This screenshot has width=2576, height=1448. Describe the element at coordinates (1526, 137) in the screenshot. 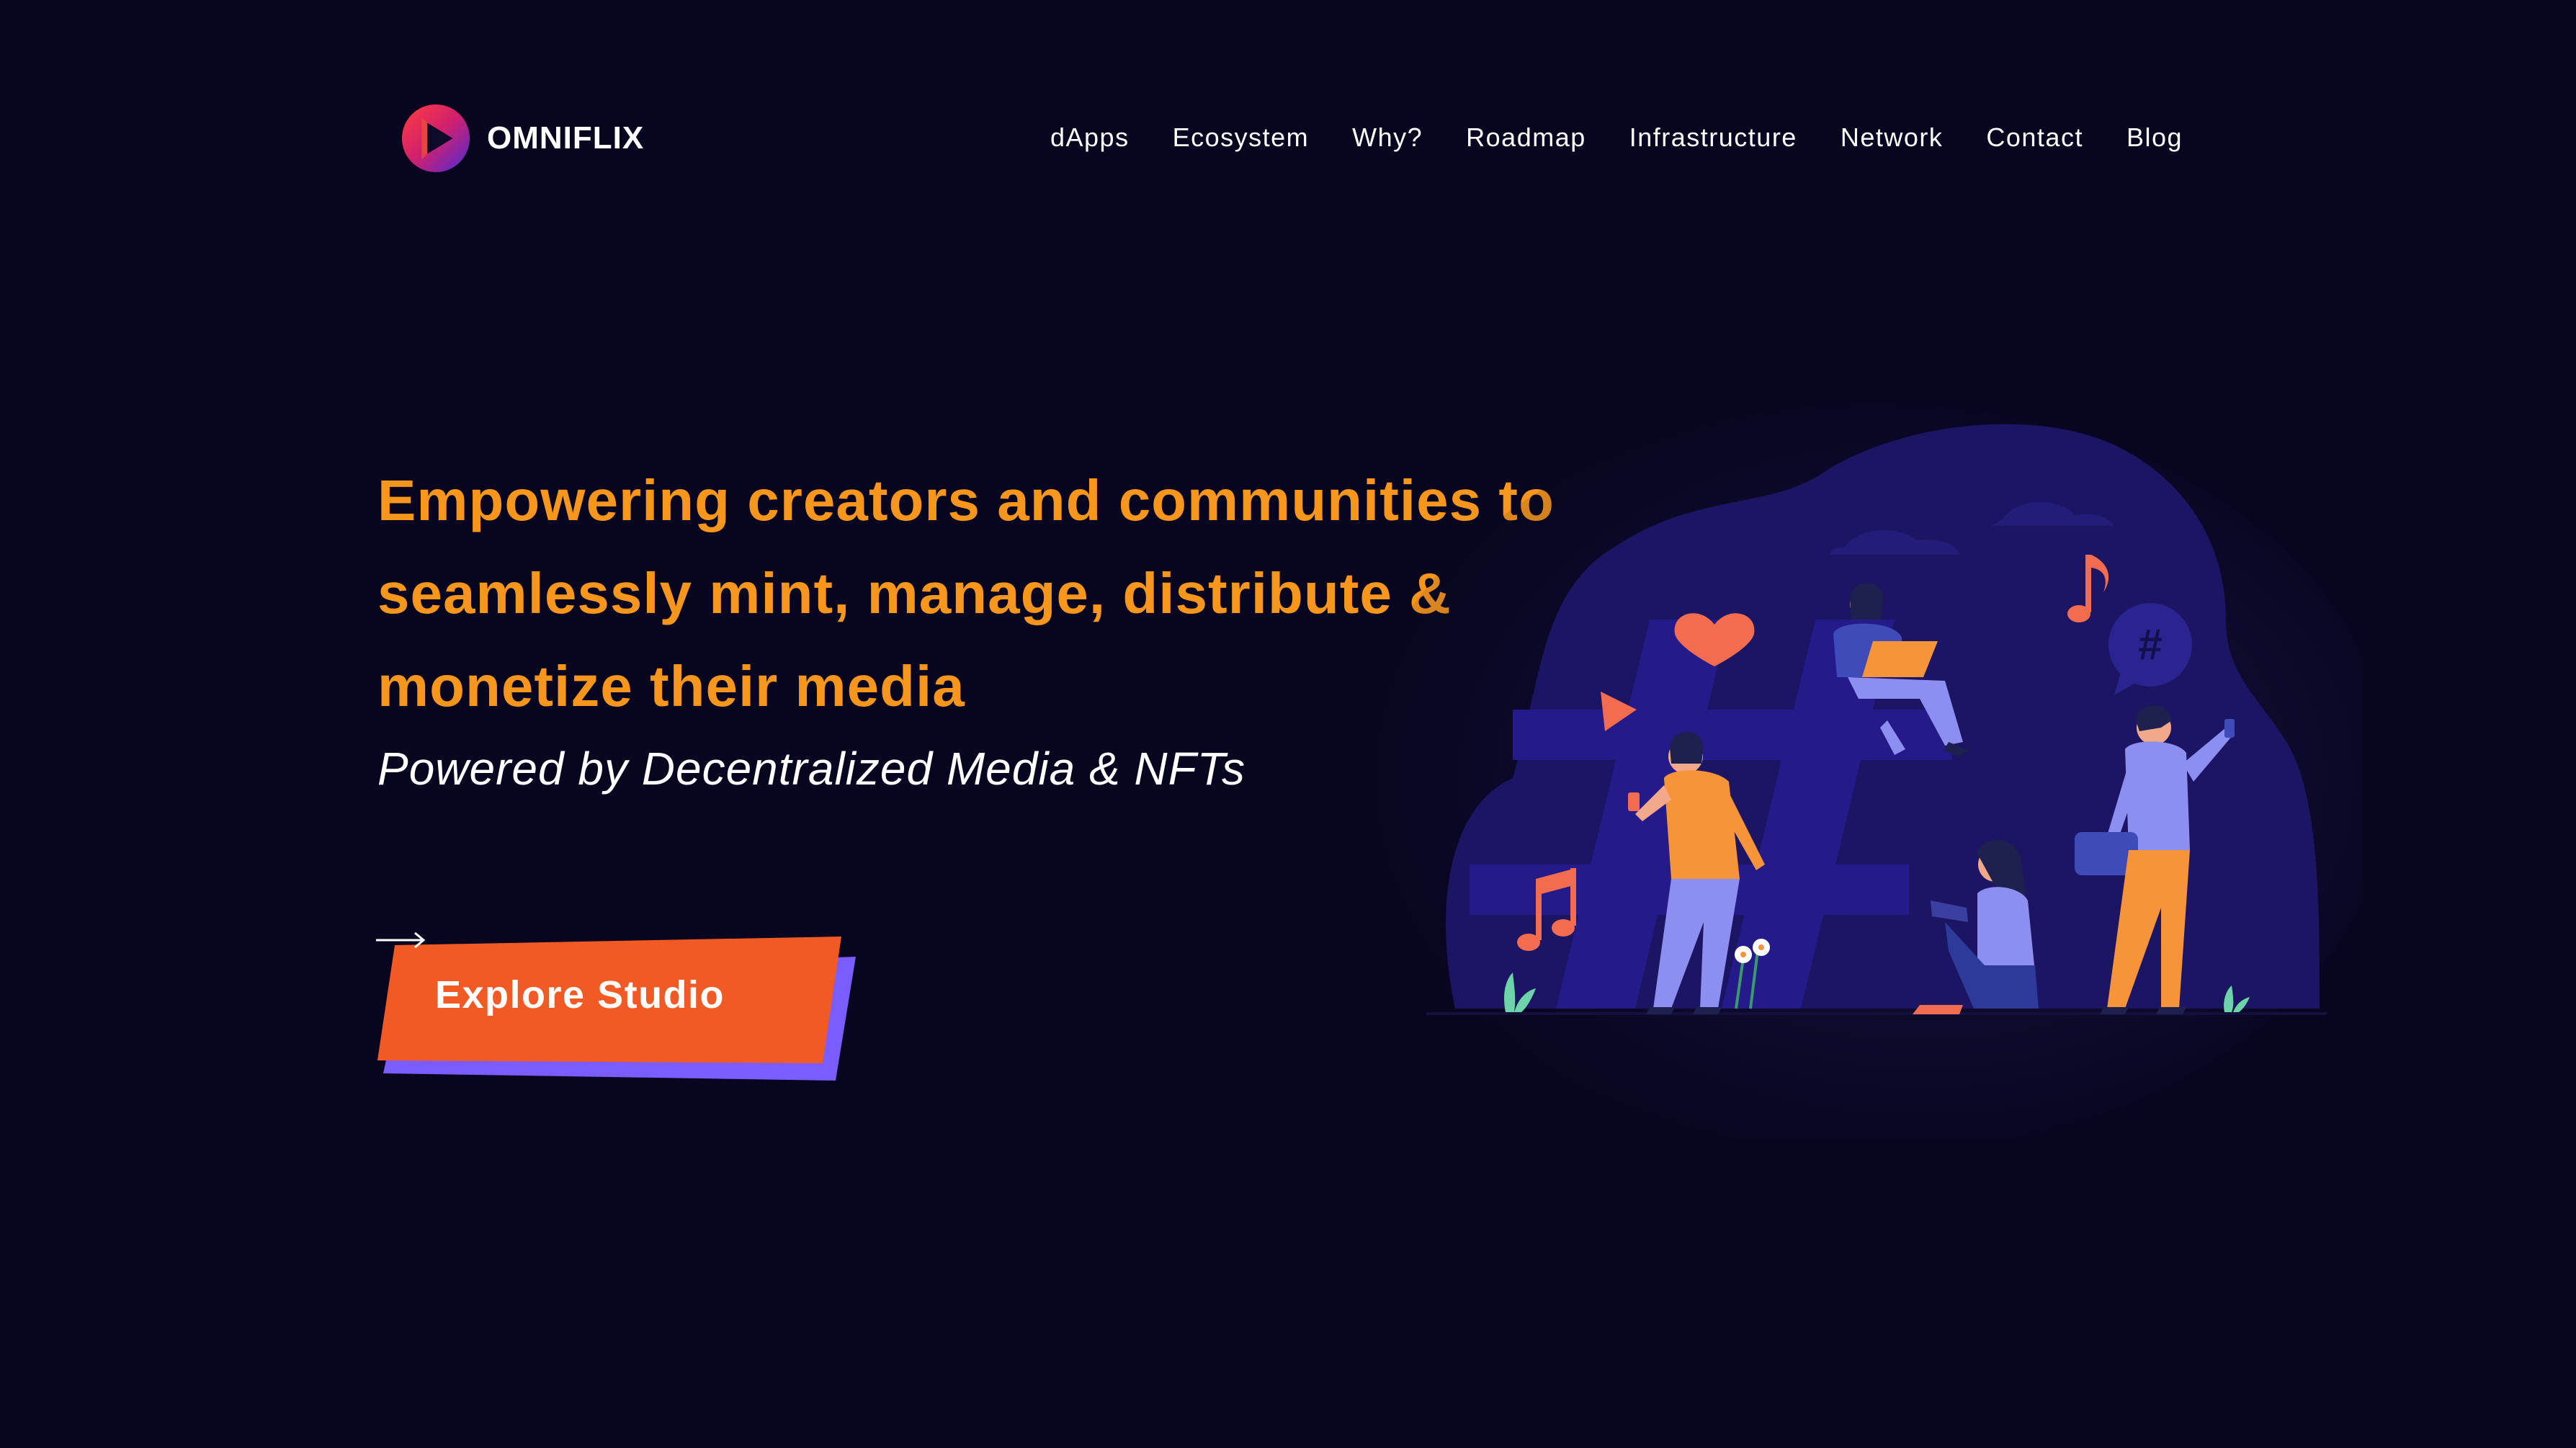

I see `nav-item-roadmap: Roadmap` at that location.